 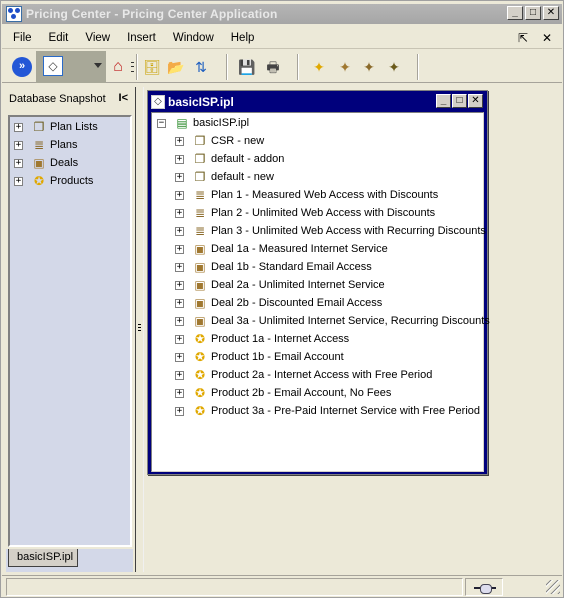 I want to click on new-plan-list-icon: ✦, so click(x=394, y=67).